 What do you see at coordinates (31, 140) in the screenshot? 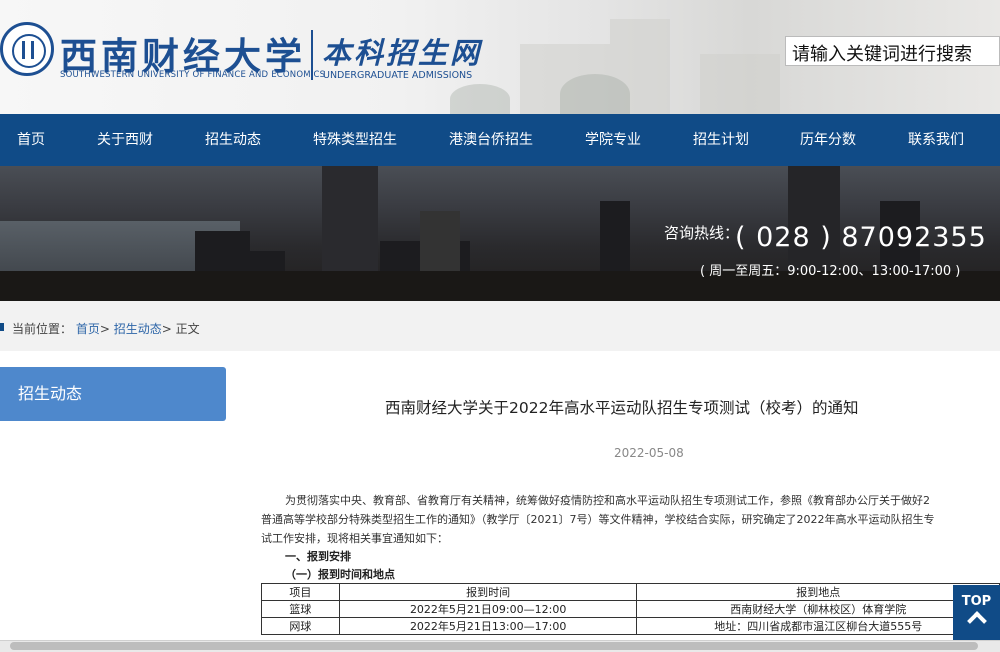
I see `nav-item-home: 首页` at bounding box center [31, 140].